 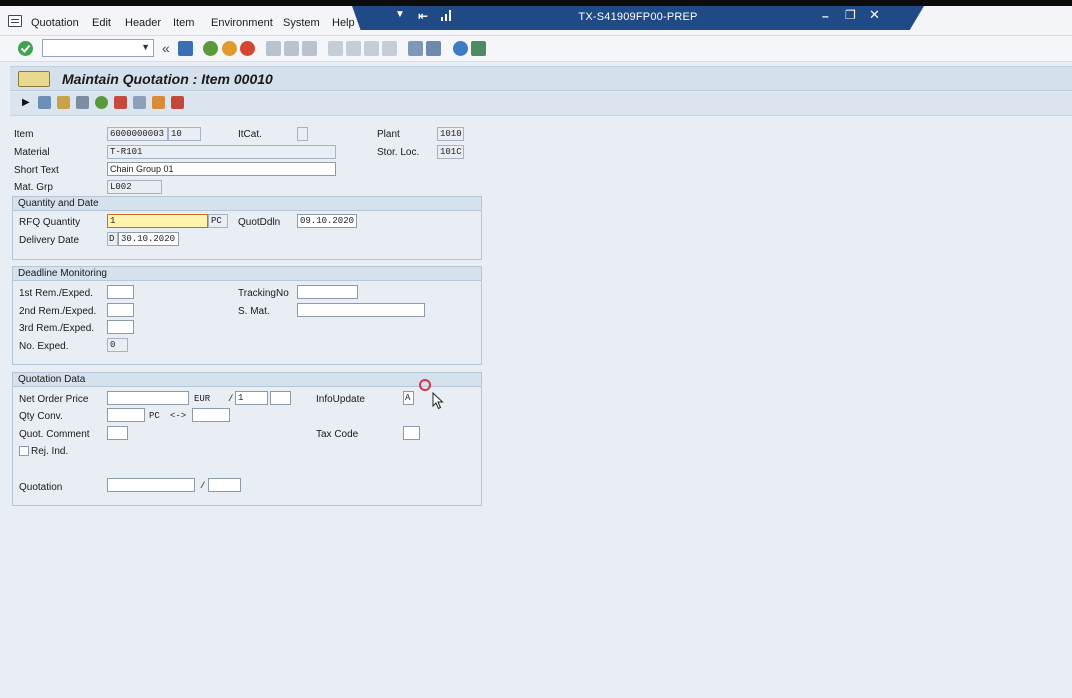 What do you see at coordinates (221, 169) in the screenshot?
I see `short-text-field: Chain Group 01` at bounding box center [221, 169].